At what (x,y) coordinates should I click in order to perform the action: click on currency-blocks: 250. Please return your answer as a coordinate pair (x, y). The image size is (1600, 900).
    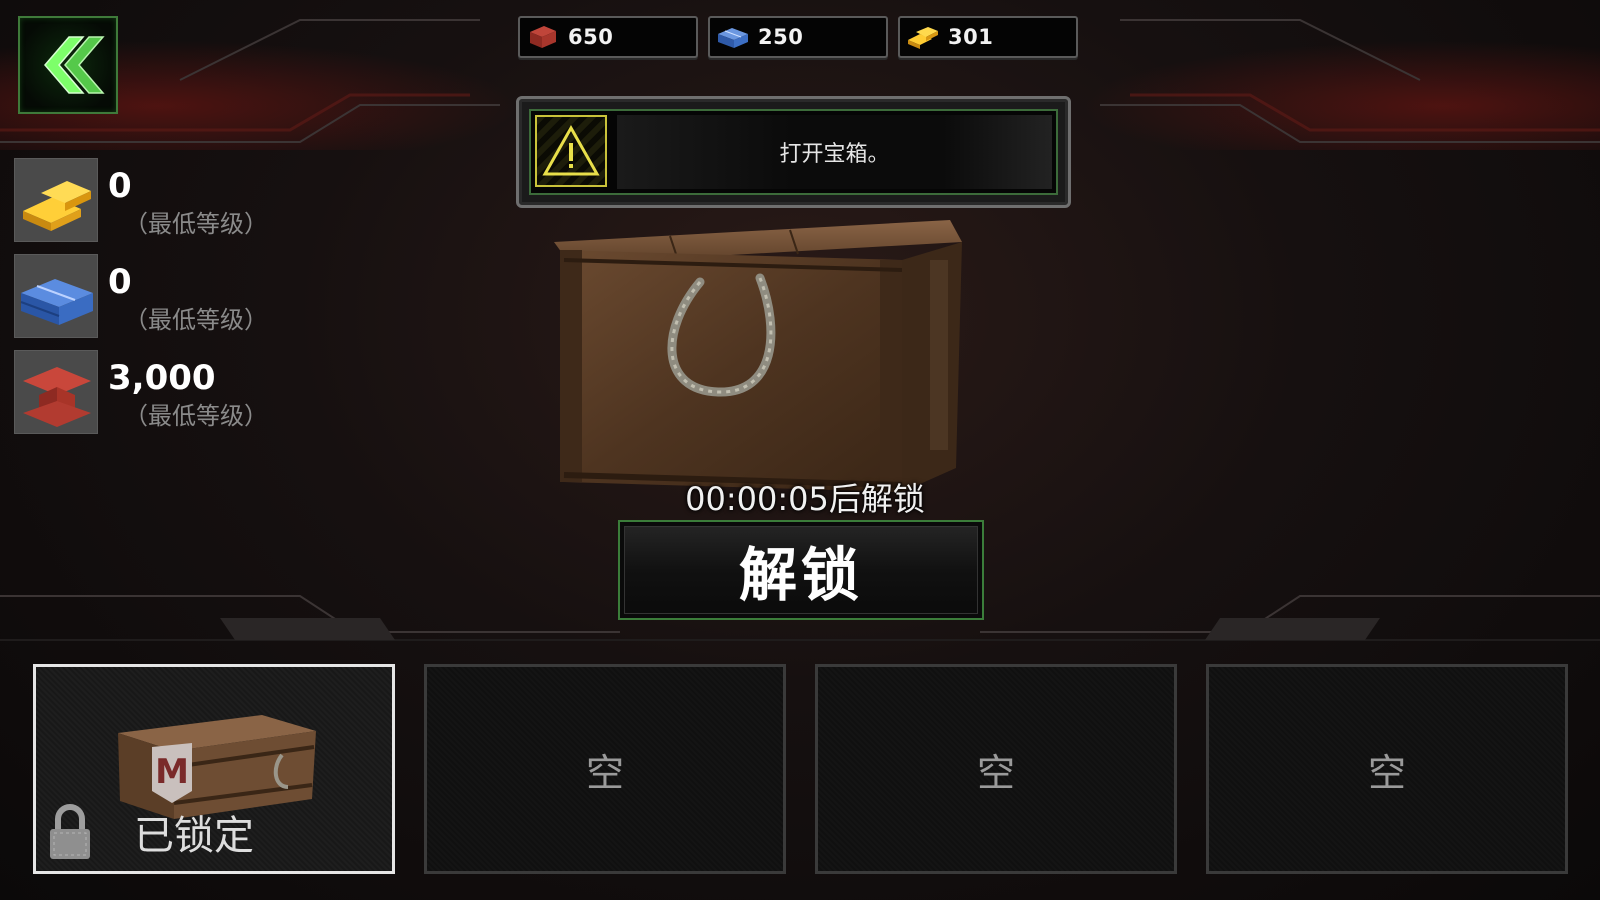
    Looking at the image, I should click on (798, 37).